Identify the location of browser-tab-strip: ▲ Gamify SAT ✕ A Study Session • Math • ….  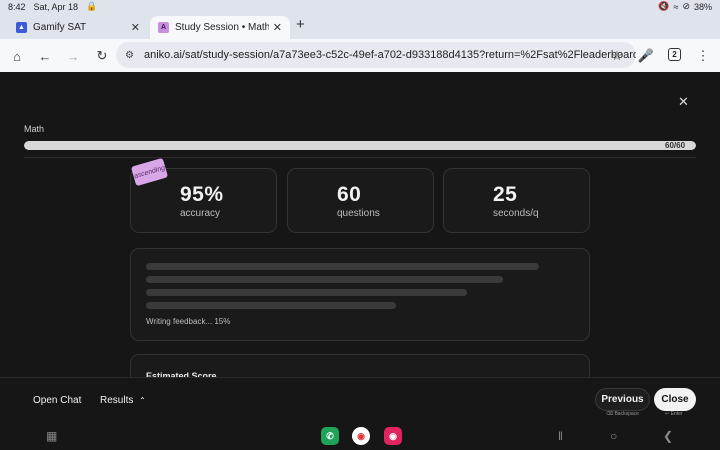
(360, 26).